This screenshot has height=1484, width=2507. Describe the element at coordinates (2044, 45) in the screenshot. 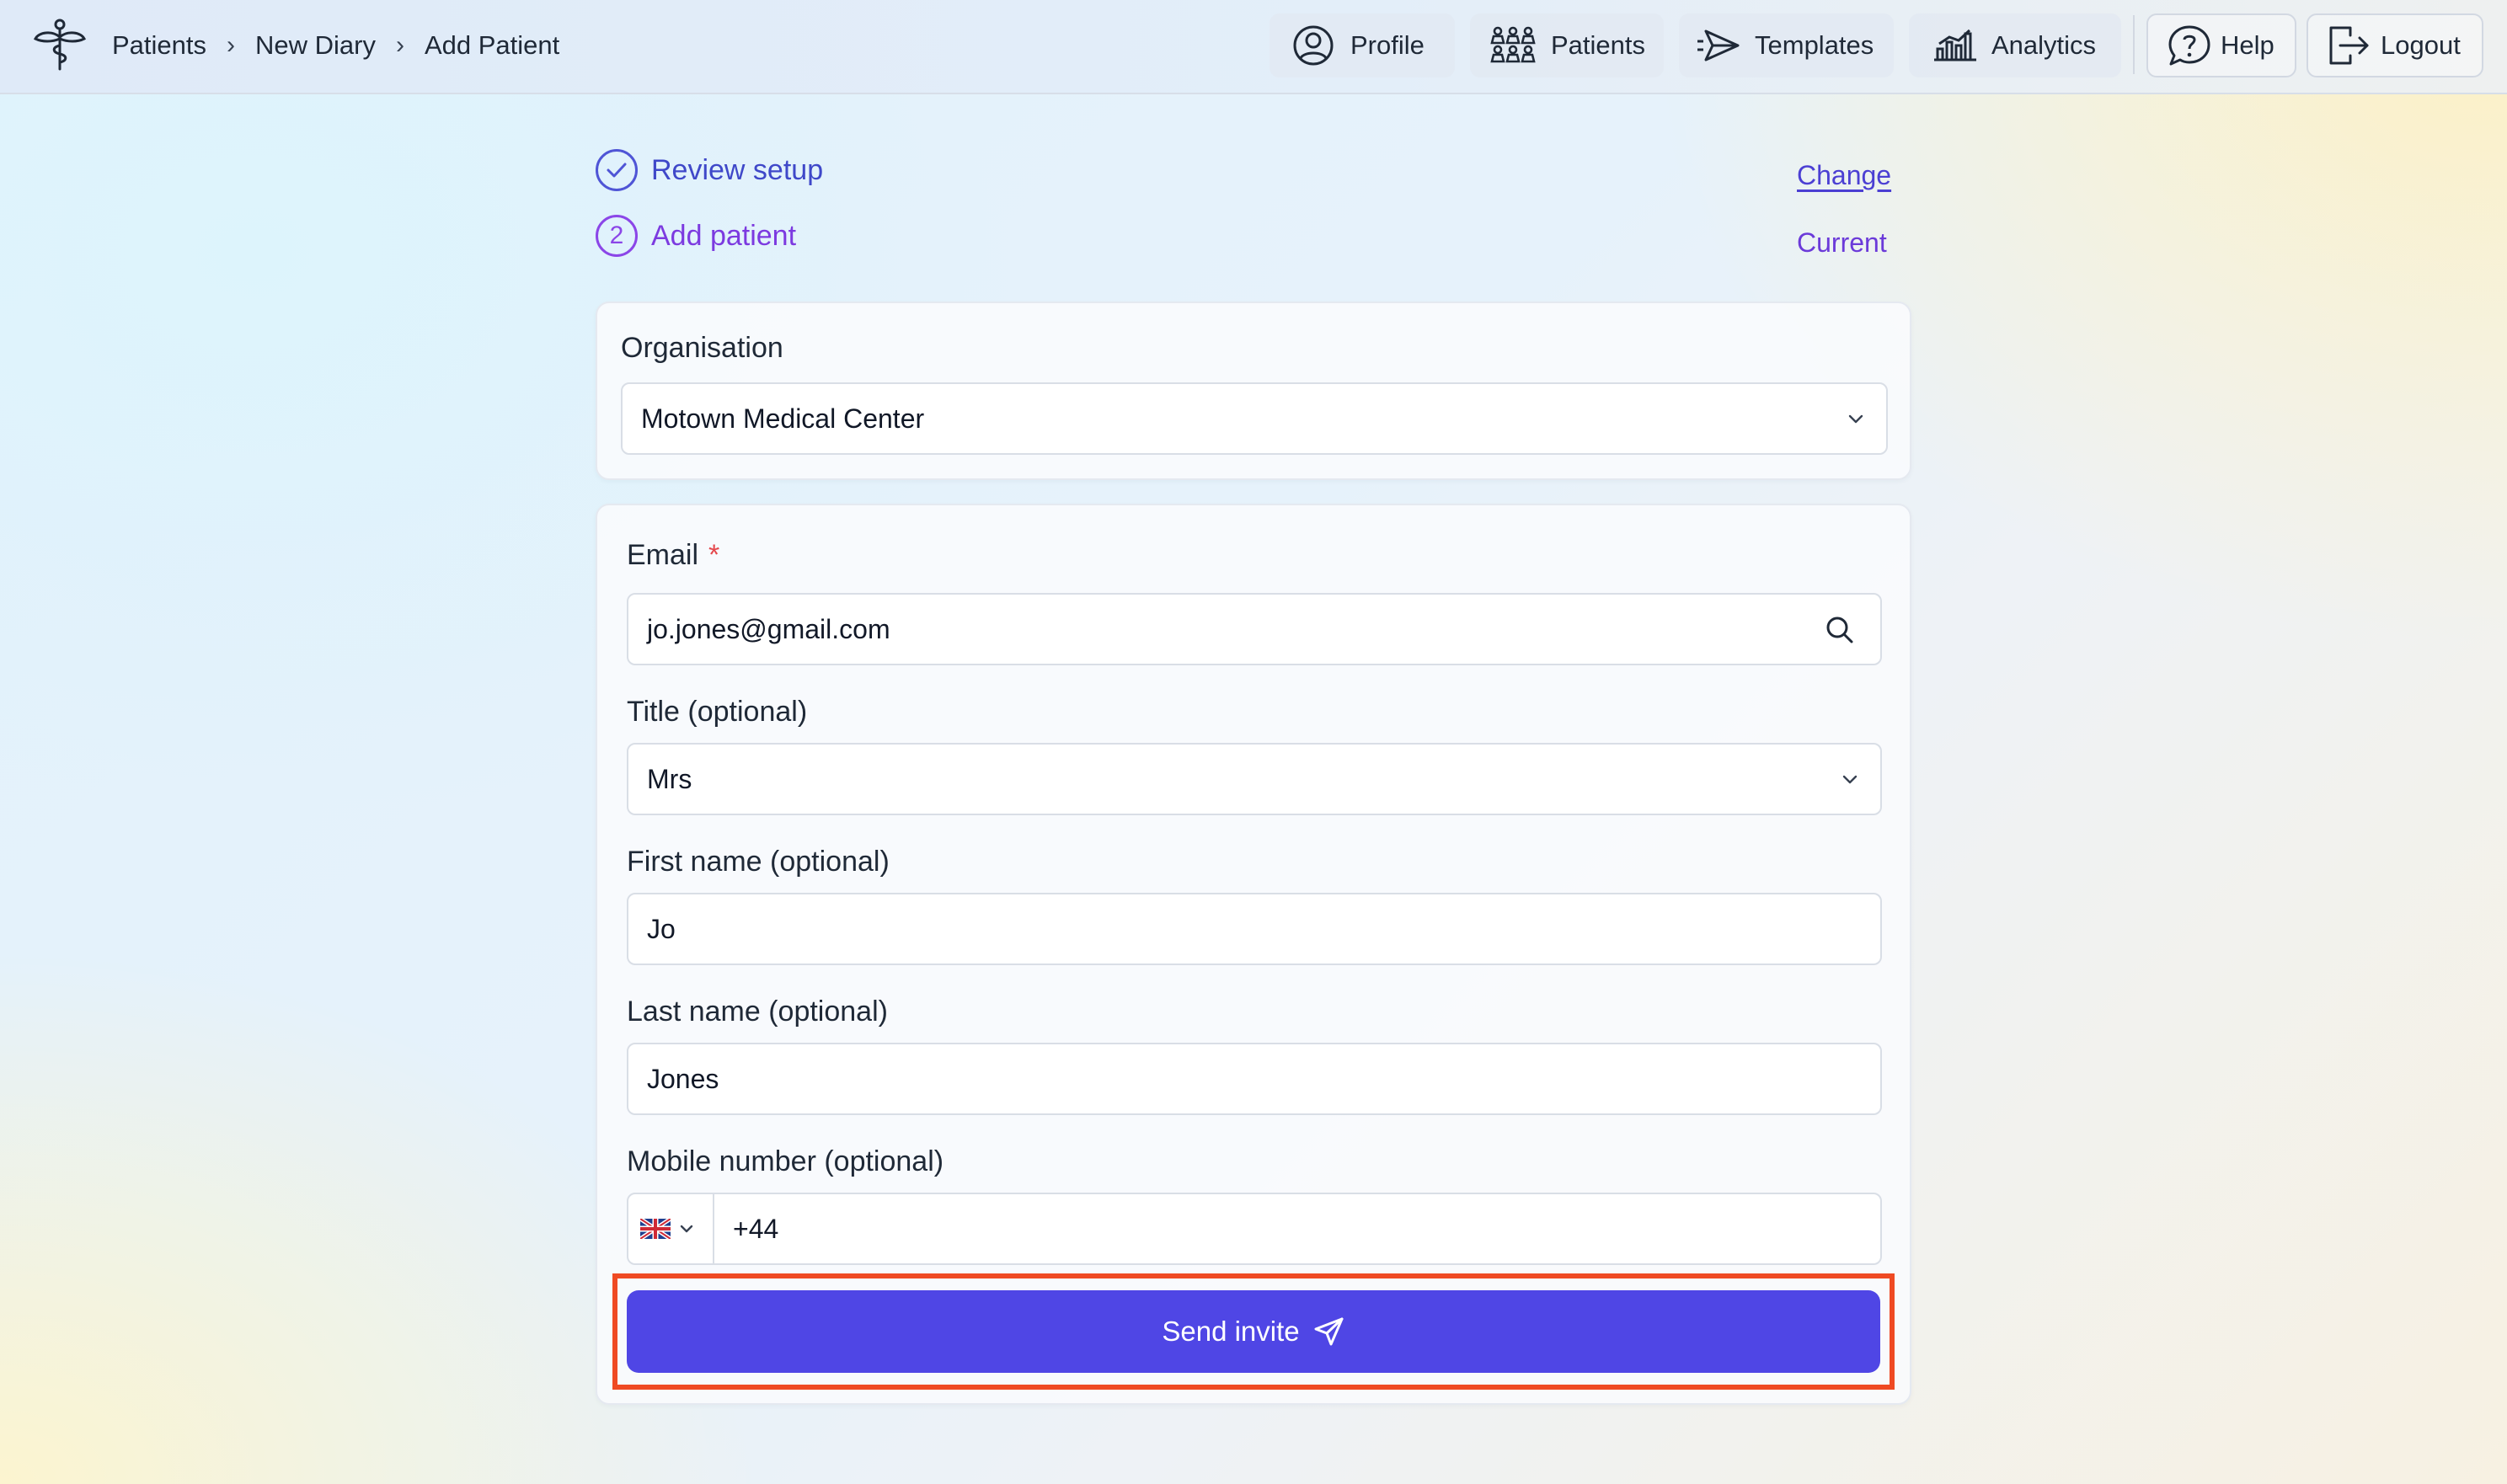

I see `nav-analytics-label: Analytics` at that location.